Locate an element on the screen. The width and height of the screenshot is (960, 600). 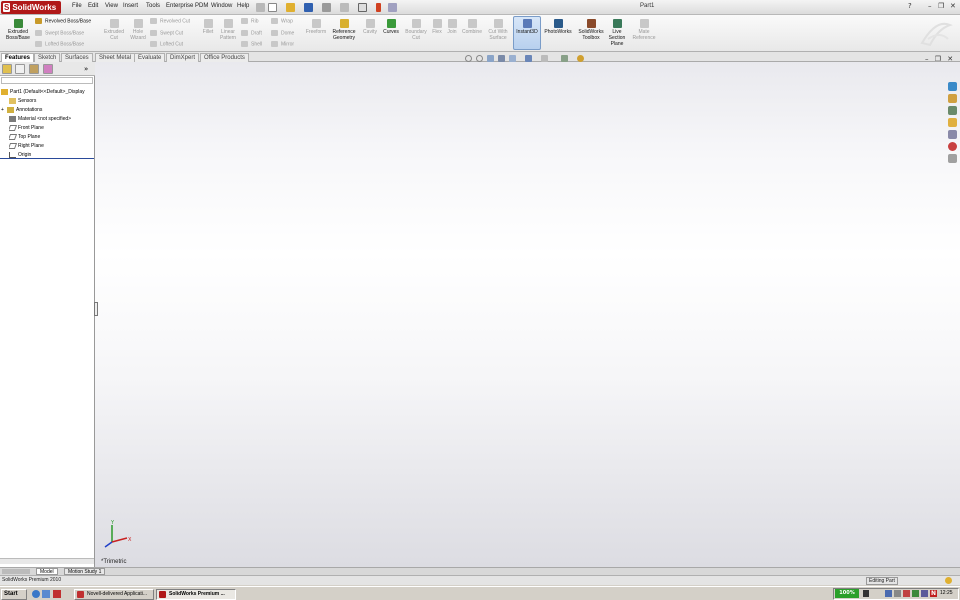
tab-surfaces: Surfaces is located at coordinates (77, 57).